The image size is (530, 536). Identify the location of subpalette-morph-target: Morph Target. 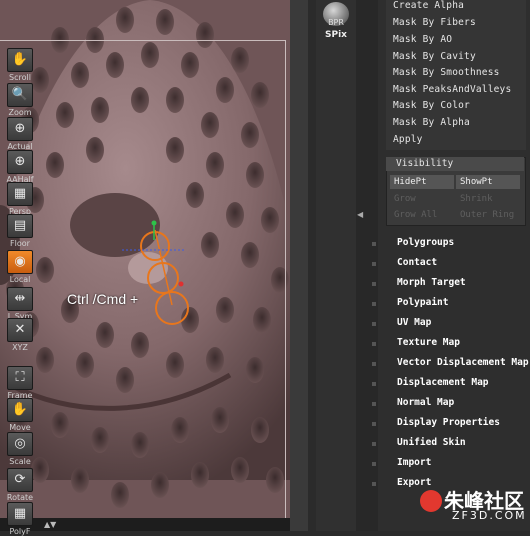
(431, 282).